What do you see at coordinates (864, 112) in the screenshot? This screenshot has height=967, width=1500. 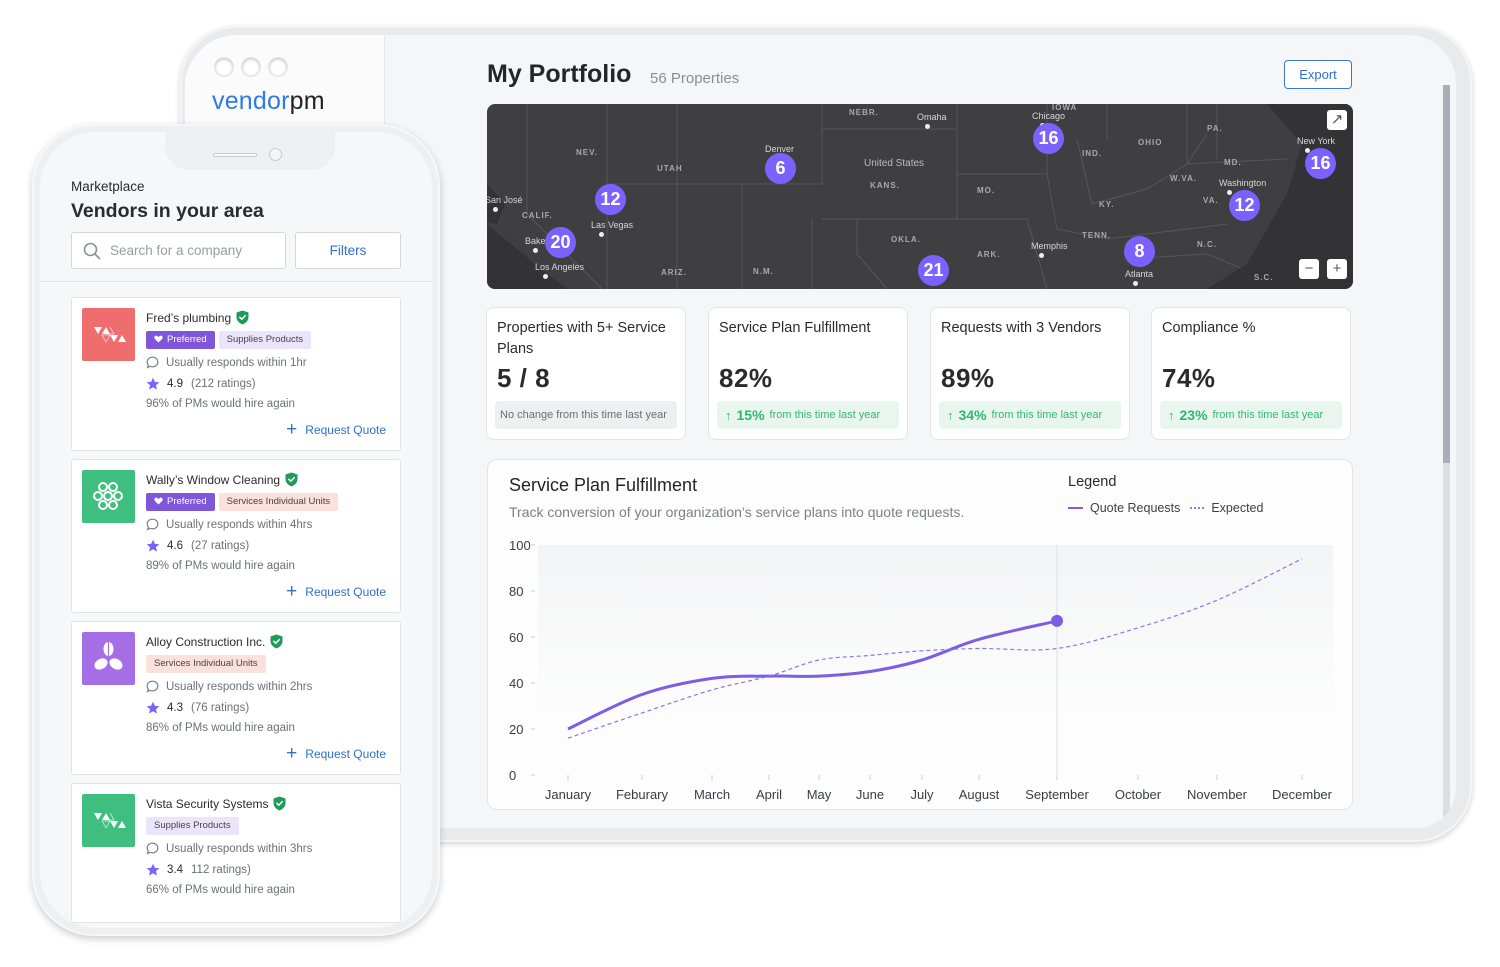 I see `map-state-label: NEBR.` at bounding box center [864, 112].